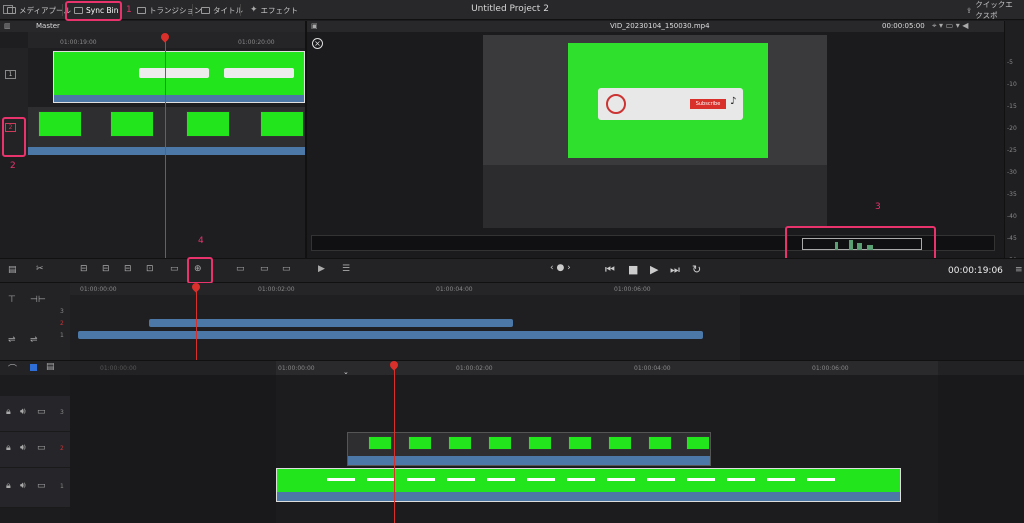  Describe the element at coordinates (35, 488) in the screenshot. I see `track-header-v1: 🔒︎ 🔊︎ ▭ 1` at that location.